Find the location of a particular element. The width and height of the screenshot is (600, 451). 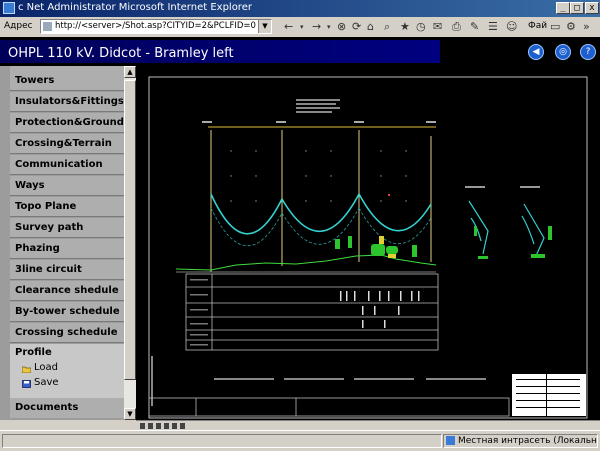

mail-icon: ✉ is located at coordinates (437, 26).